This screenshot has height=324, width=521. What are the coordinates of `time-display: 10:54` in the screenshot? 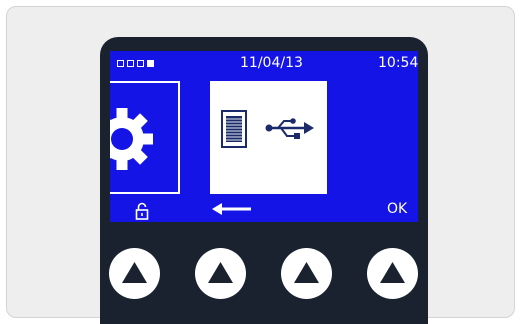 It's located at (398, 63).